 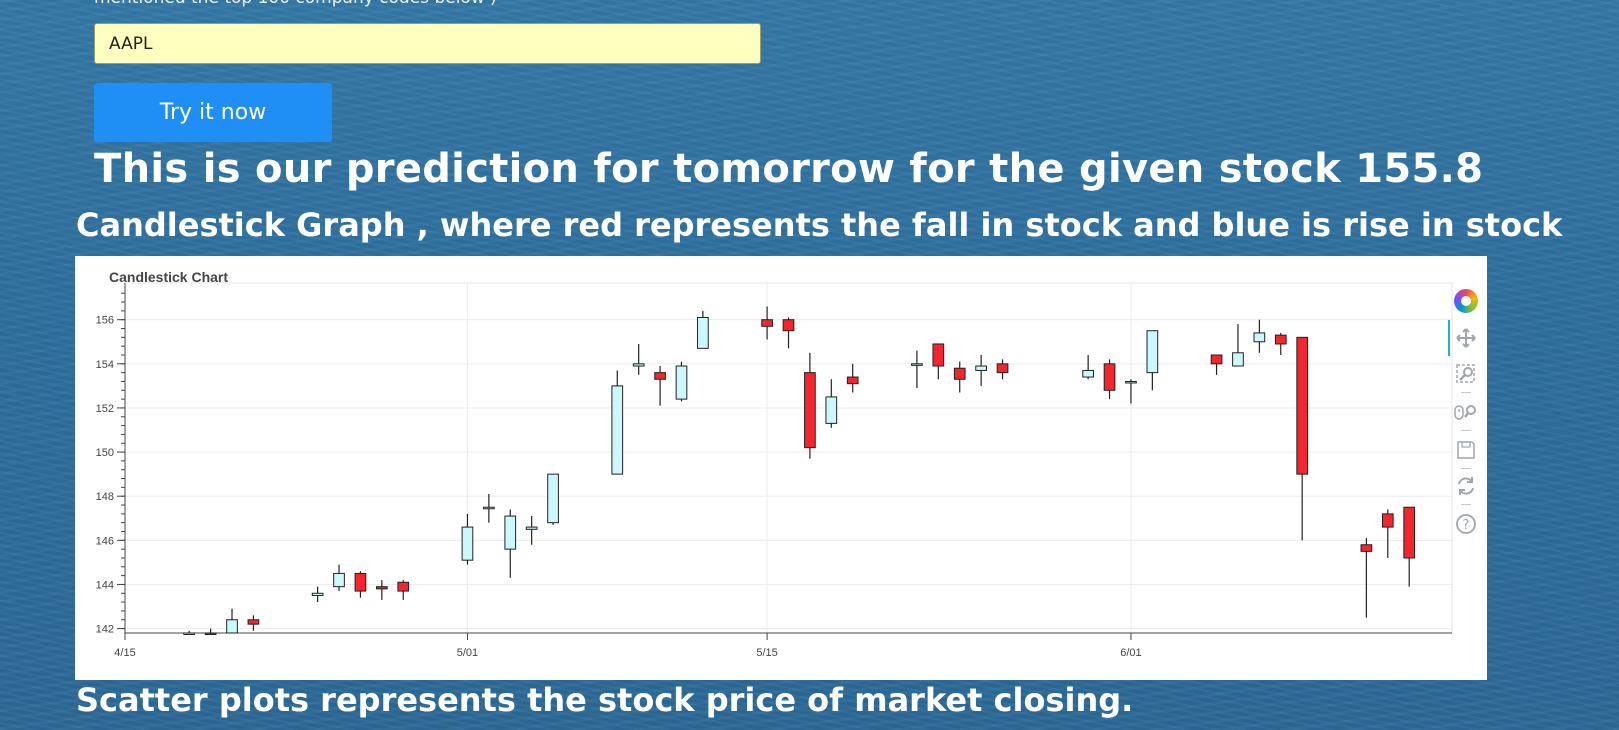 What do you see at coordinates (213, 112) in the screenshot?
I see `try-it-now-button: Try it now` at bounding box center [213, 112].